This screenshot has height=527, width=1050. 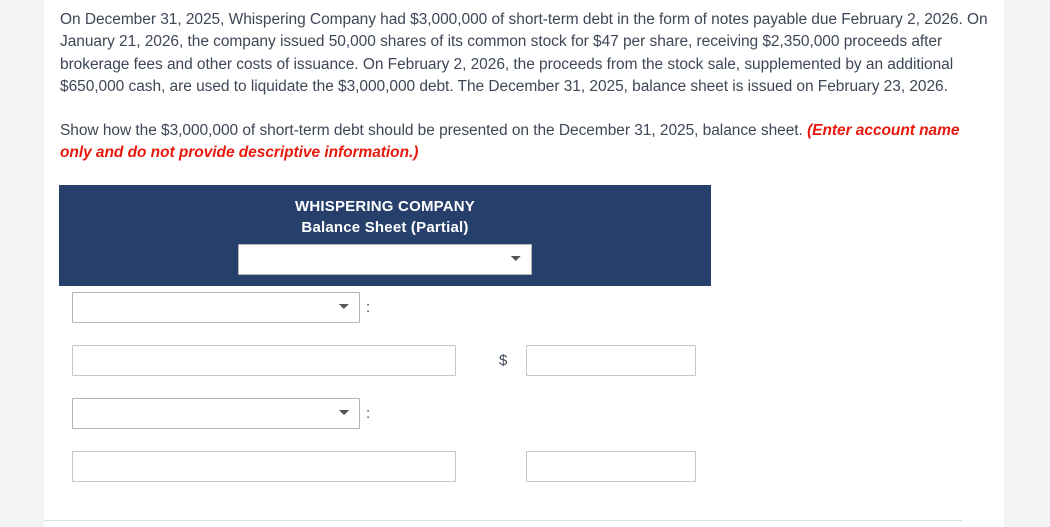 I want to click on table-row: $, so click(x=385, y=365).